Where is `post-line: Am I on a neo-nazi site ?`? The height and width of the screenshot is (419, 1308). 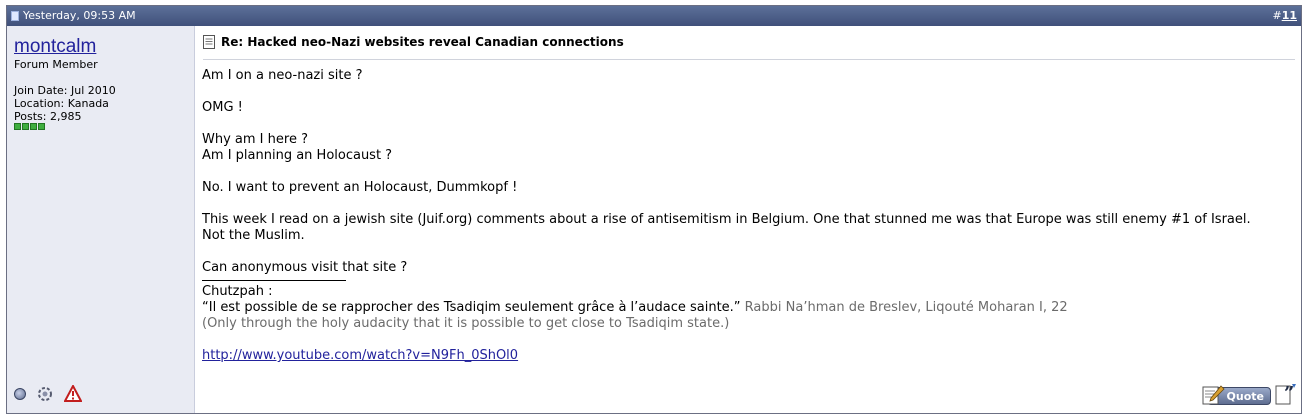
post-line: Am I on a neo-nazi site ? is located at coordinates (282, 75).